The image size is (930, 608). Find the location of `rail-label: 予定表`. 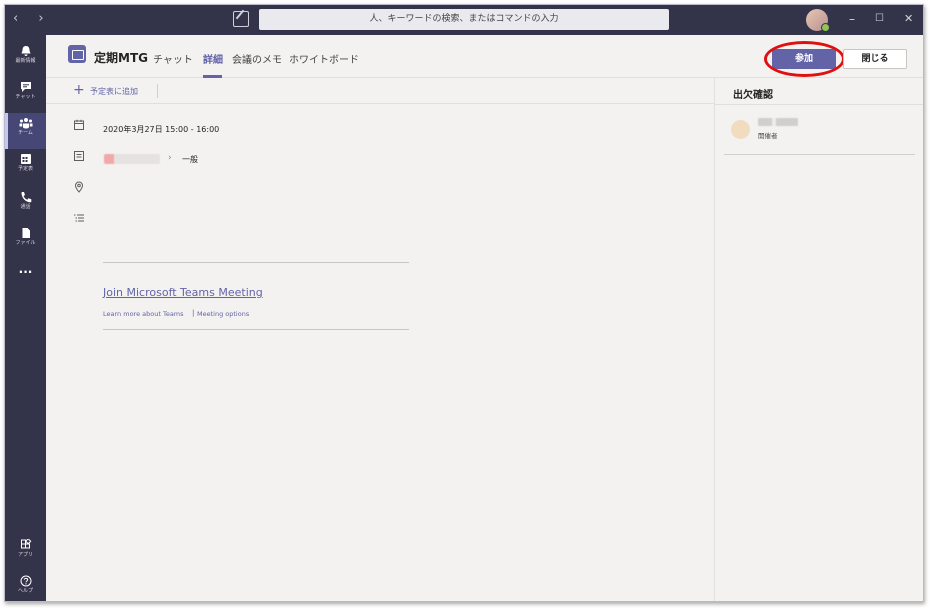

rail-label: 予定表 is located at coordinates (25, 169).